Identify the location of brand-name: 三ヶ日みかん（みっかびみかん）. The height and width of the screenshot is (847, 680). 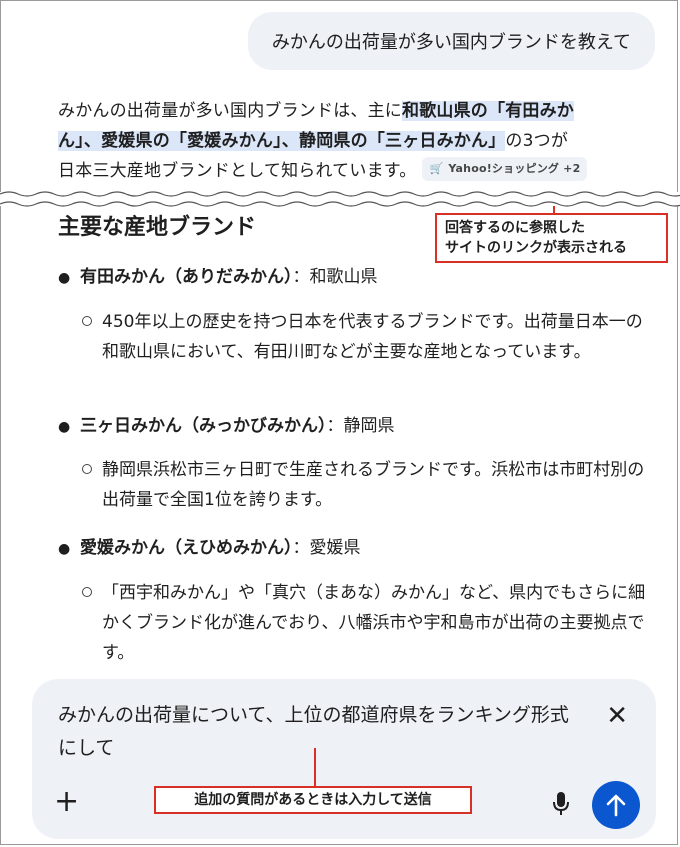
(203, 426).